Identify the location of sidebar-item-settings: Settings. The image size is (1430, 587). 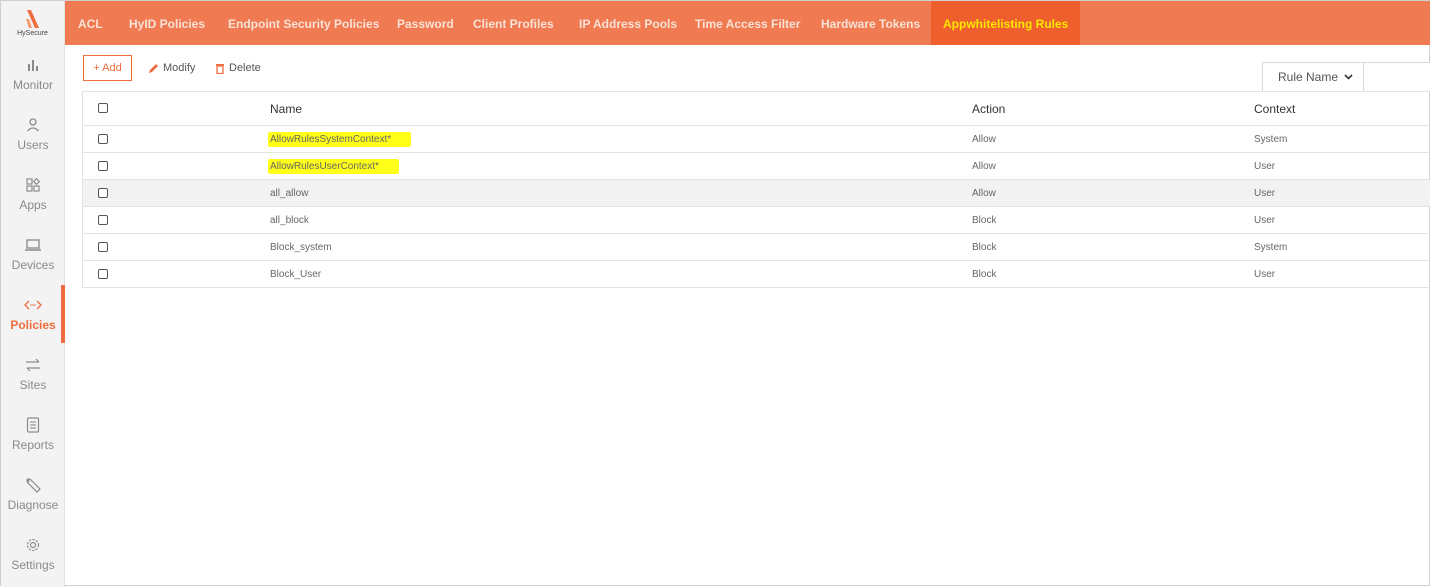
(33, 554).